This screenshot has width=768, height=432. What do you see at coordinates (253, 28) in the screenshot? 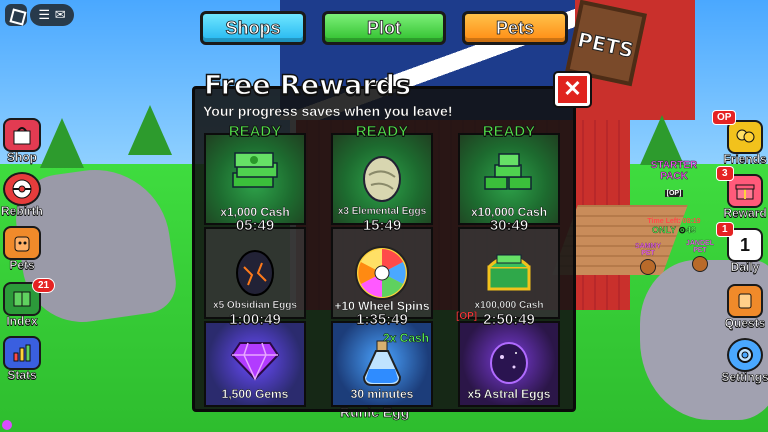
I see `shops-button: Shops` at bounding box center [253, 28].